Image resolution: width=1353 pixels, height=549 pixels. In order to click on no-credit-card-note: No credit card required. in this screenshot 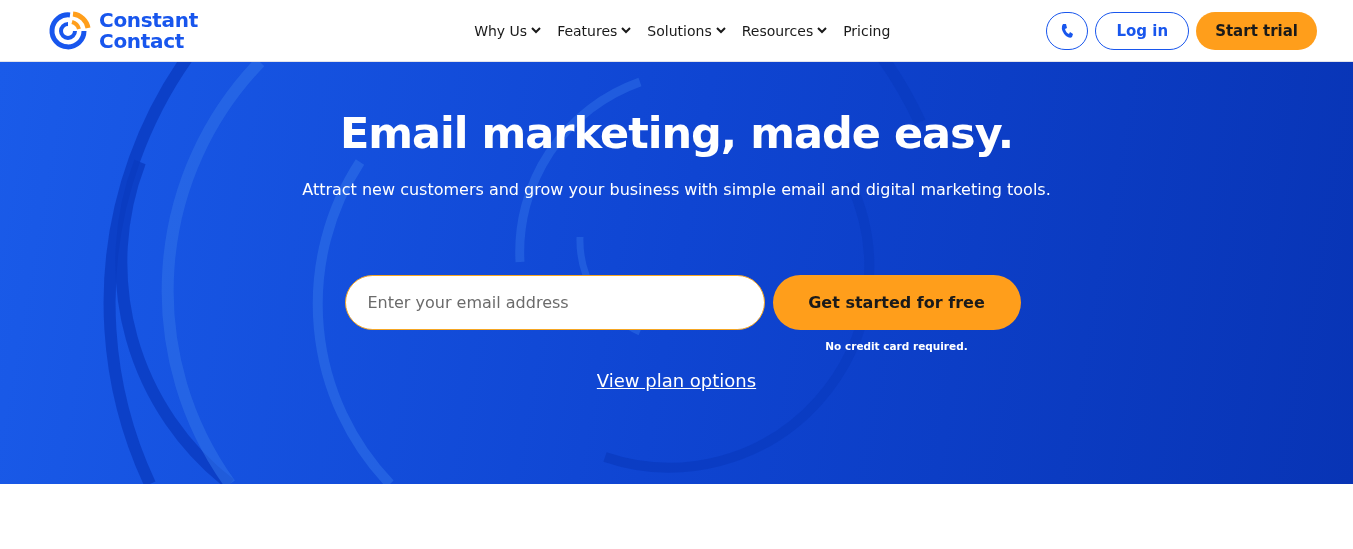, I will do `click(896, 346)`.